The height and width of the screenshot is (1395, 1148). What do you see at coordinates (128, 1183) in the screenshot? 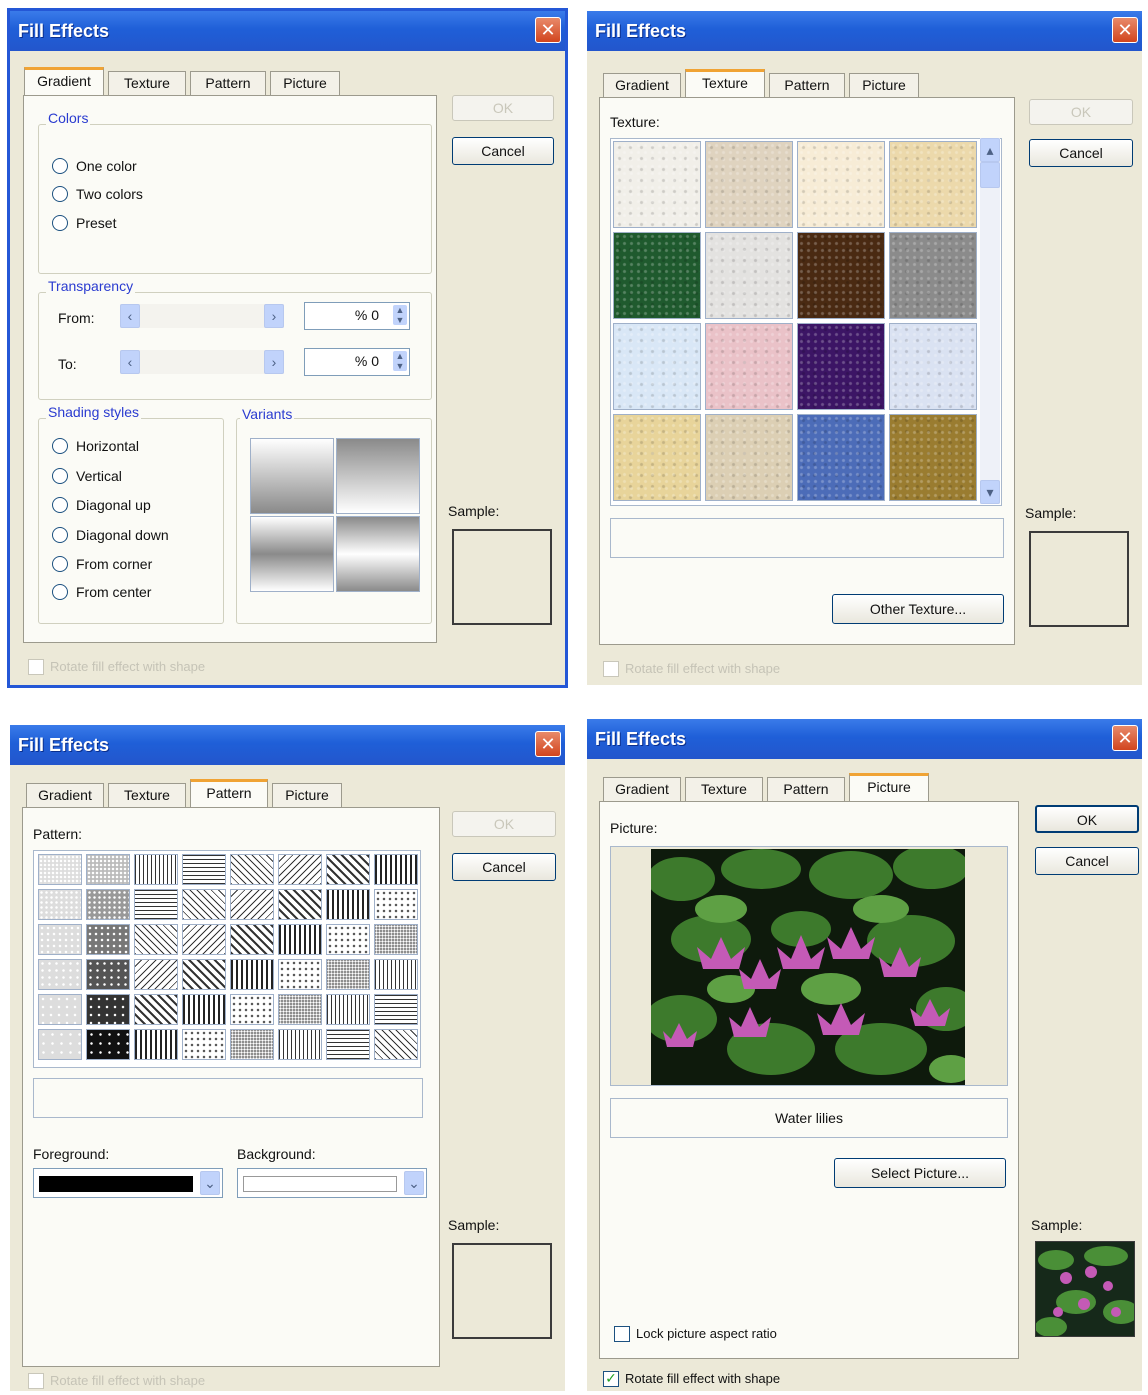
I see `foreground-dropdown: ⌄` at bounding box center [128, 1183].